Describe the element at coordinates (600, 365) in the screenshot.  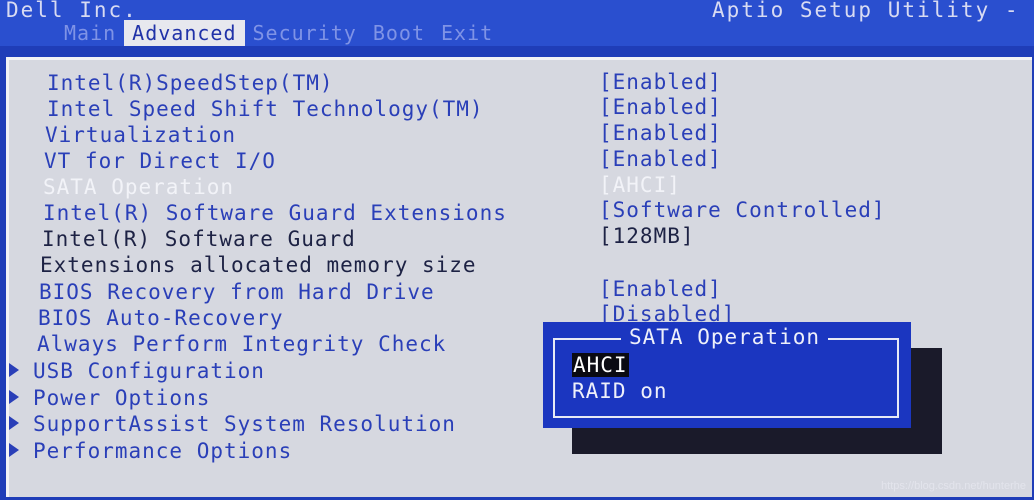
I see `popup-option-ahci: AHCI` at that location.